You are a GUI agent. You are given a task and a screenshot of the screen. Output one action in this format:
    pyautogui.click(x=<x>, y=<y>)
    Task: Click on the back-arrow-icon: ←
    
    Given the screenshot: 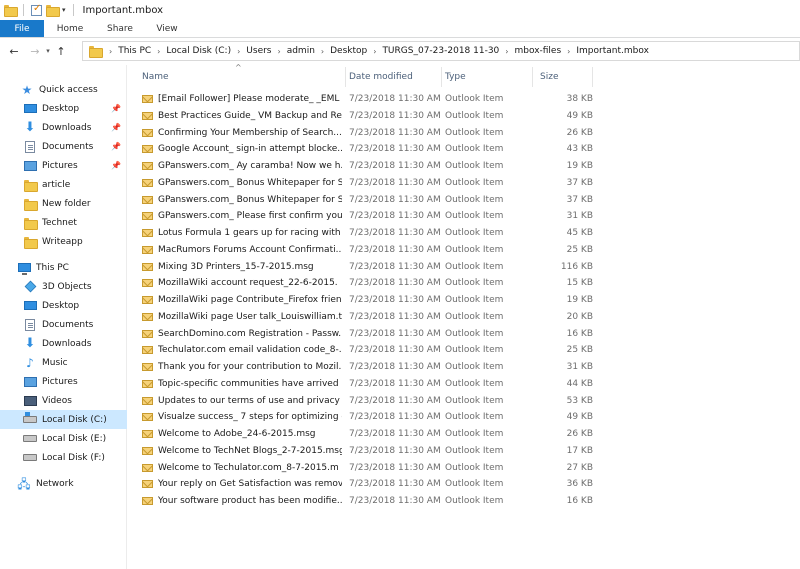 What is the action you would take?
    pyautogui.click(x=14, y=51)
    